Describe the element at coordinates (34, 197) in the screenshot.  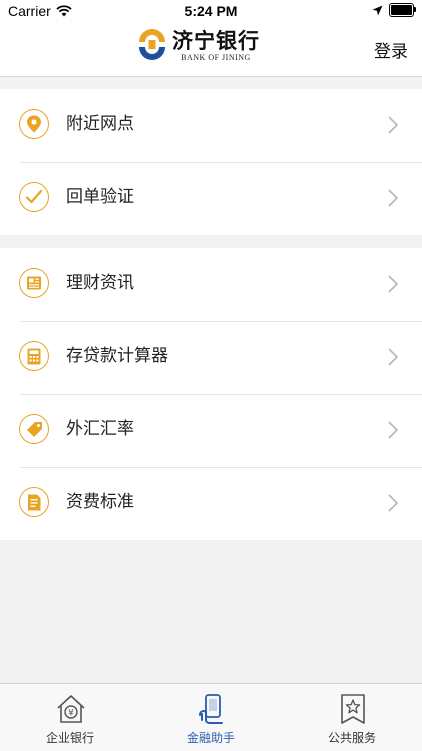
I see `checkmark-icon` at that location.